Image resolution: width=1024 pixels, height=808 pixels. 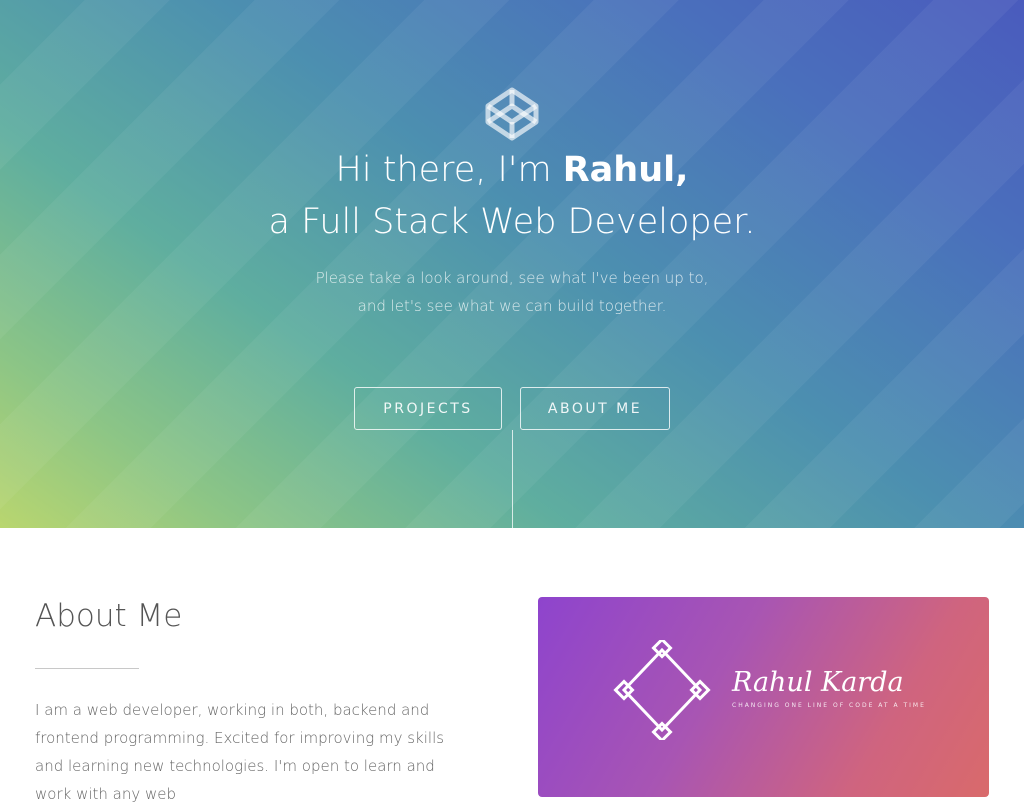 I want to click on greeting-text: Hi there, I'm, so click(x=449, y=170).